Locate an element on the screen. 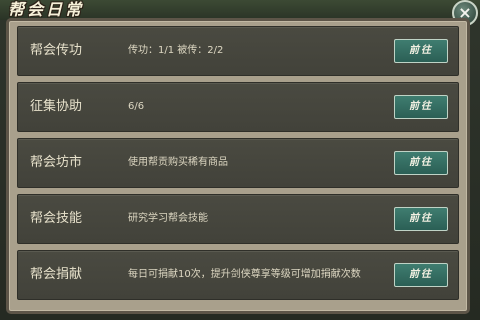 This screenshot has width=480, height=320. task-desc: 使用帮贡购买稀有商品 is located at coordinates (178, 162).